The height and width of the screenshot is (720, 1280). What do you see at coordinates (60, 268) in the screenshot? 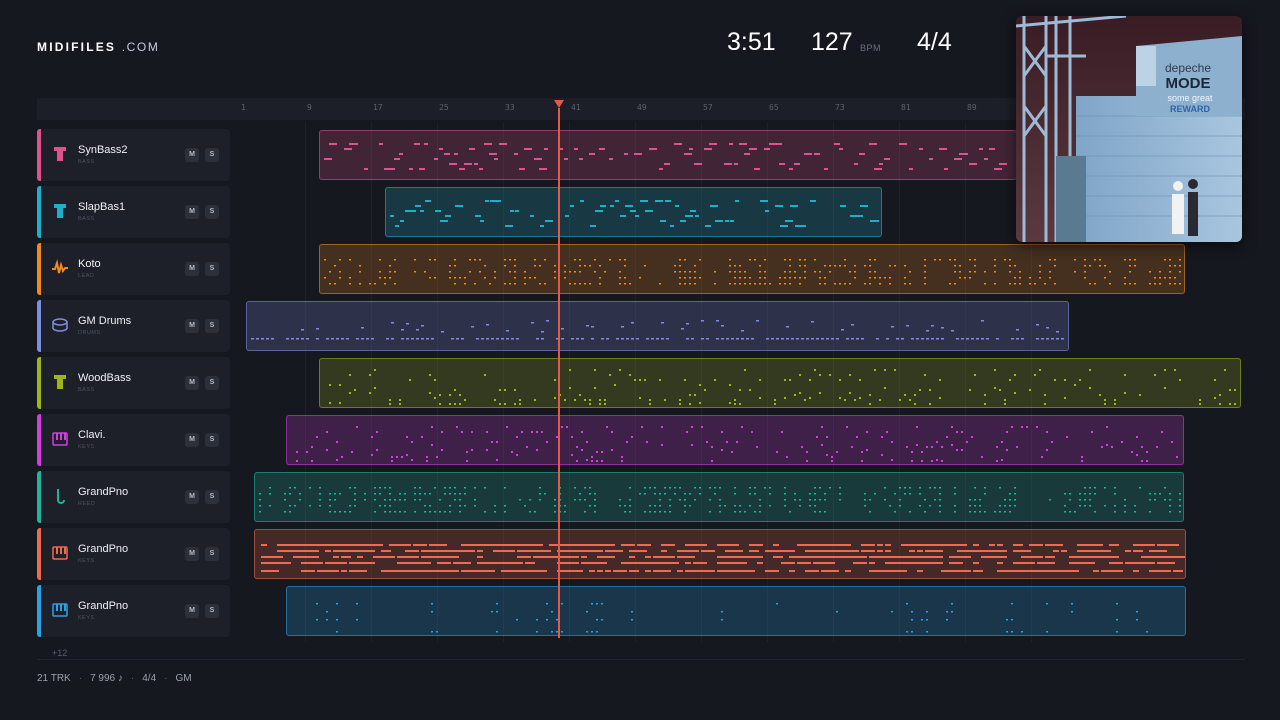
I see `waveform-icon` at bounding box center [60, 268].